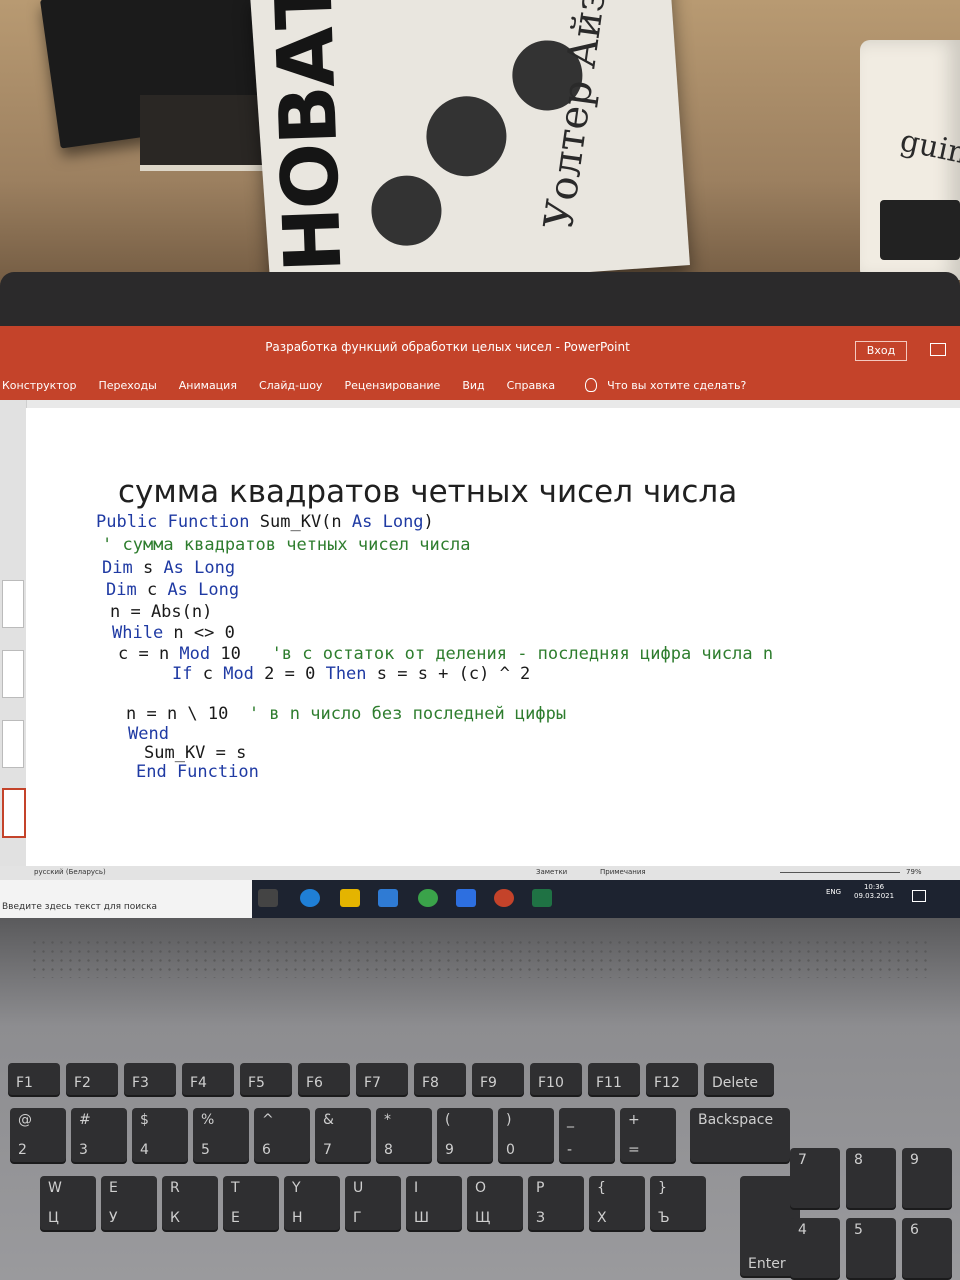 This screenshot has height=1280, width=960. What do you see at coordinates (392, 385) in the screenshot?
I see `tab-review: Рецензирование` at bounding box center [392, 385].